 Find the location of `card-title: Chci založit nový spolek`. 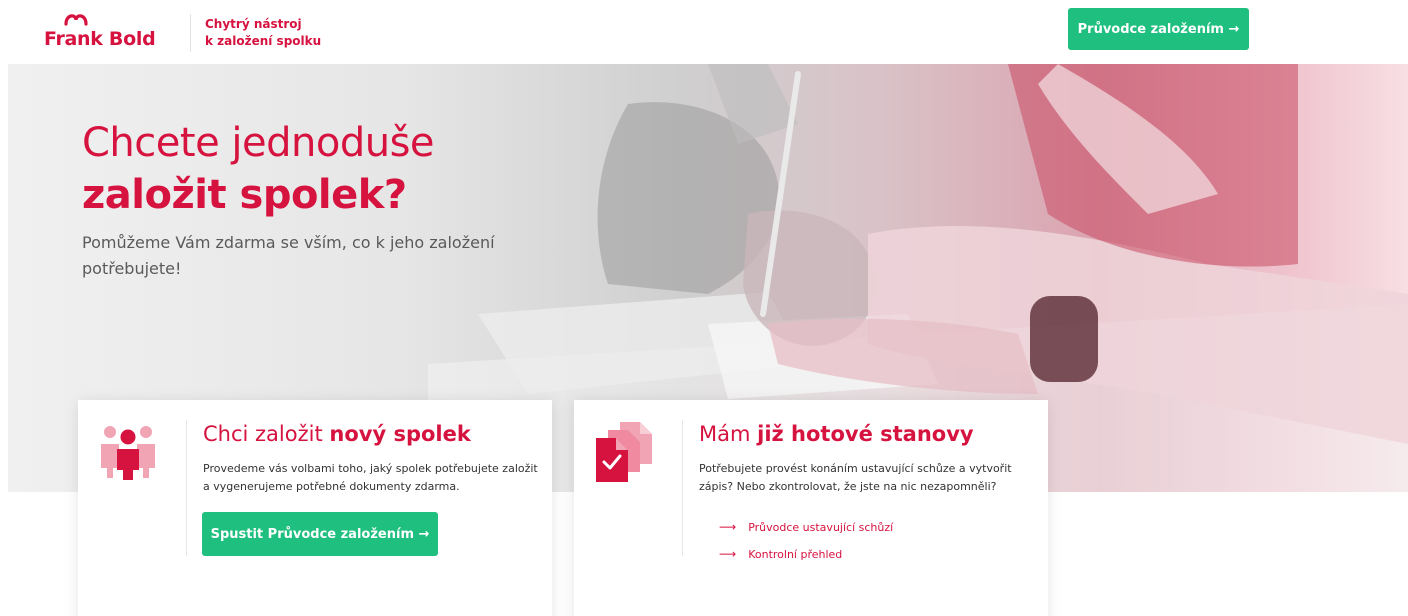

card-title: Chci založit nový spolek is located at coordinates (337, 434).